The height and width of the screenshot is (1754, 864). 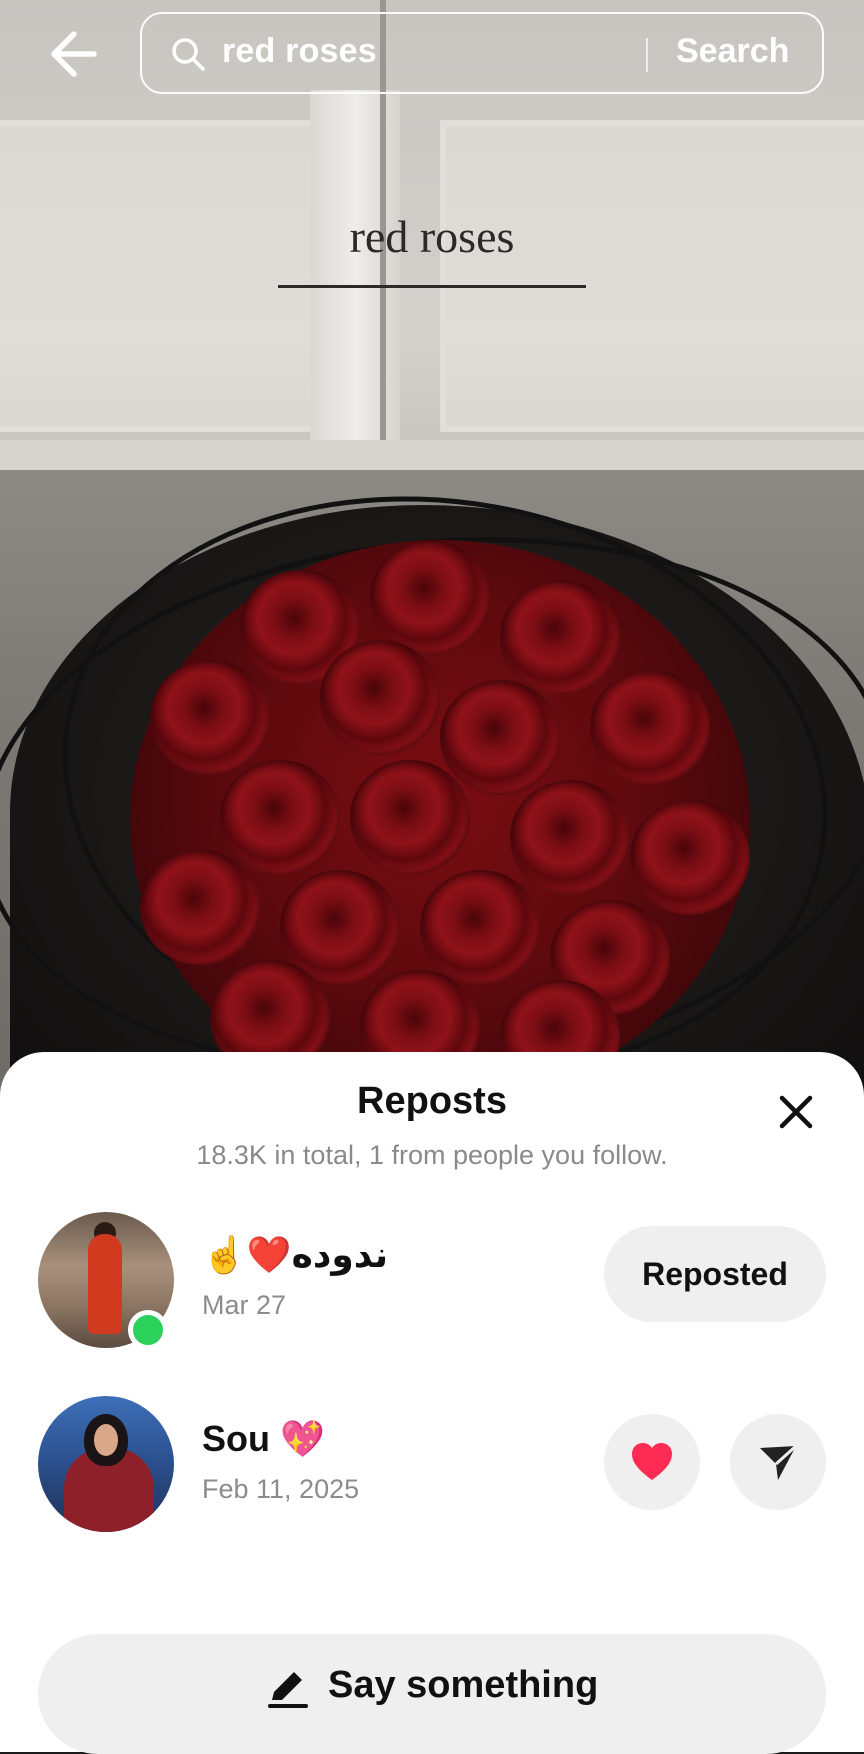 What do you see at coordinates (355, 295) in the screenshot?
I see `door-frame` at bounding box center [355, 295].